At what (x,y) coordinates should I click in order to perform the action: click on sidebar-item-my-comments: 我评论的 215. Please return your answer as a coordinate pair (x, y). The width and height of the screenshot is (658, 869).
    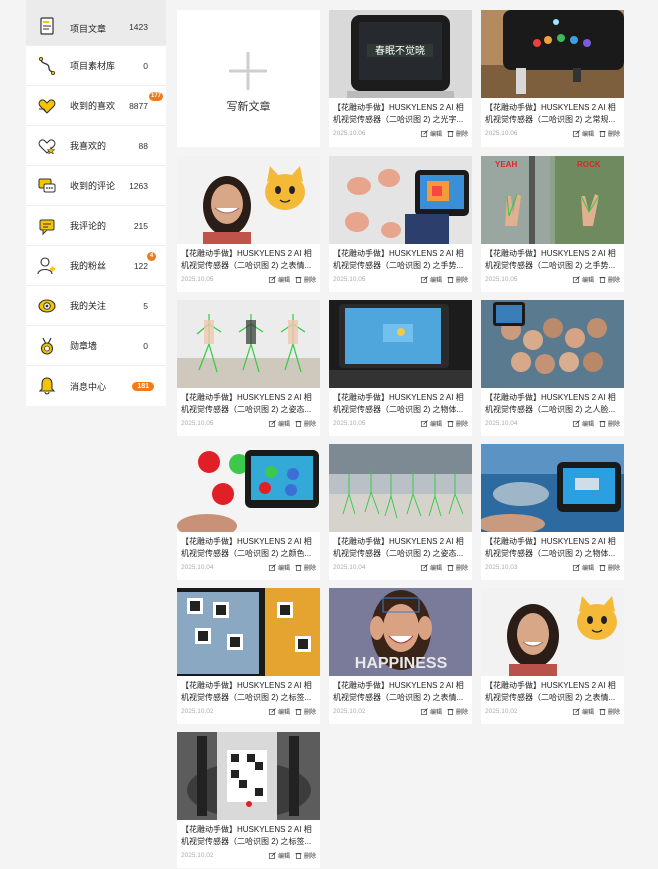
    Looking at the image, I should click on (96, 226).